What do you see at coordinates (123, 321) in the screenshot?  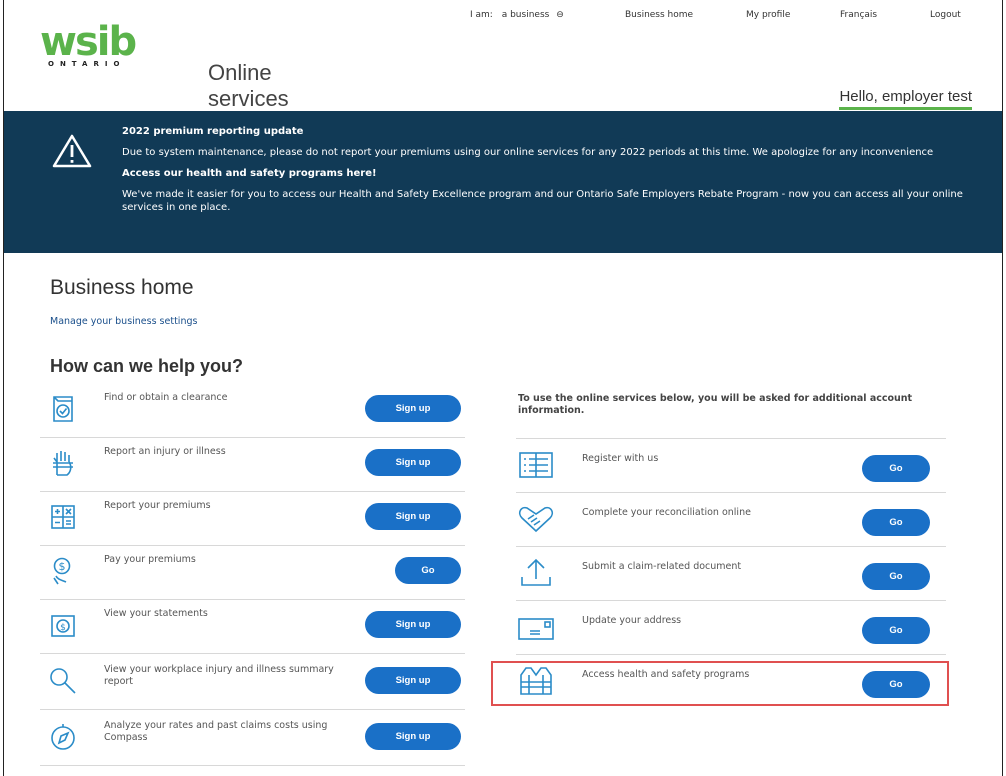 I see `manage-business-settings-link: Manage your business settings` at bounding box center [123, 321].